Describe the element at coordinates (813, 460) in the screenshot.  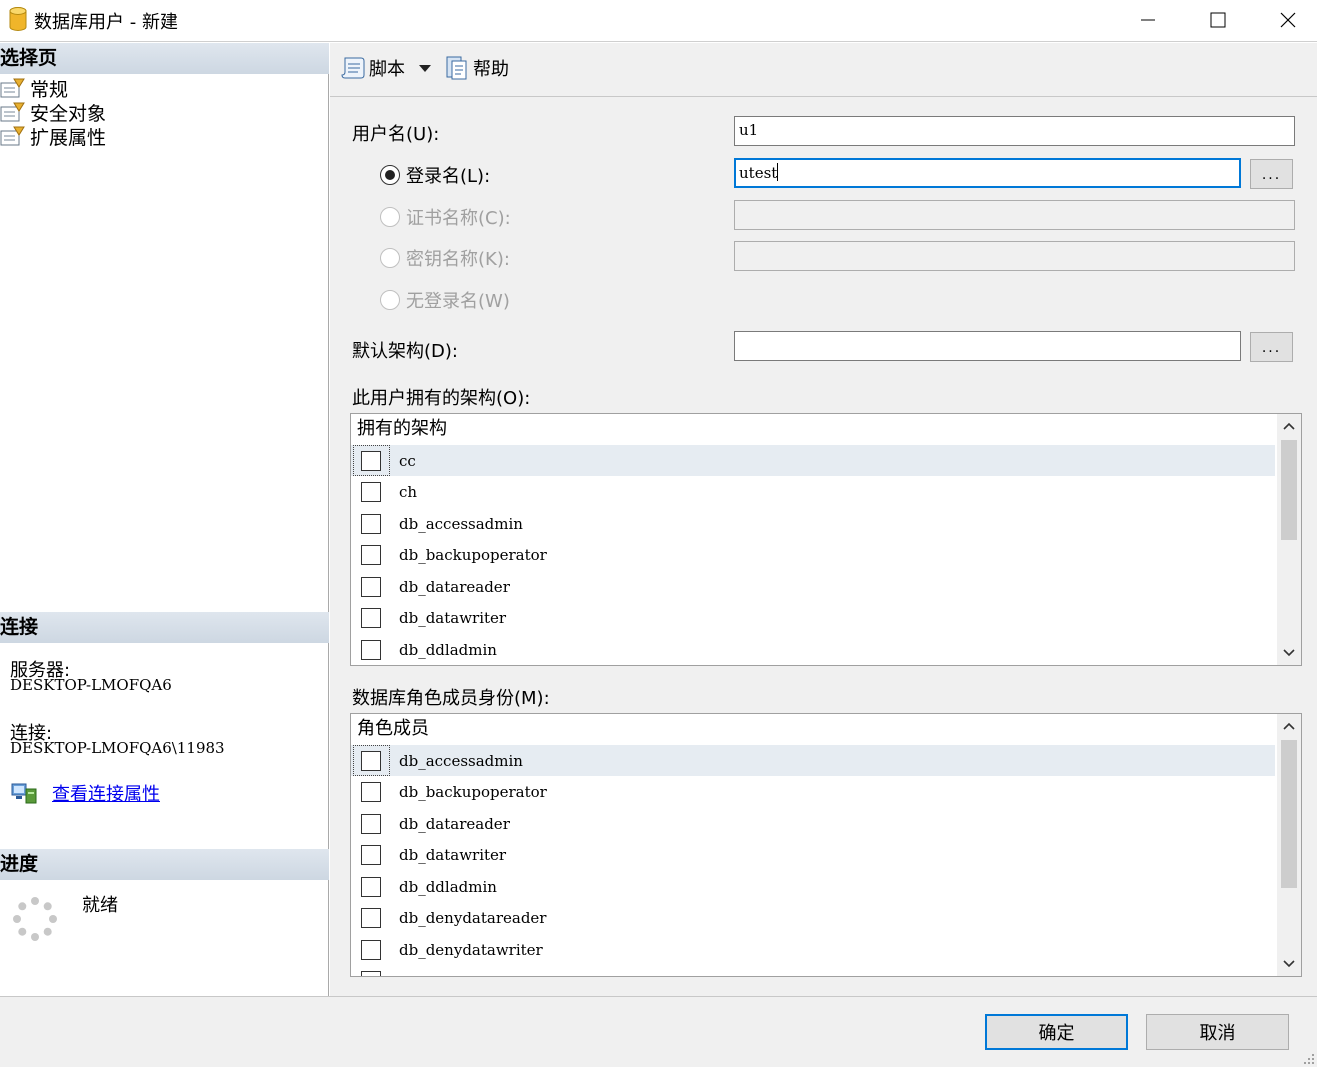
I see `list-item: cc` at that location.